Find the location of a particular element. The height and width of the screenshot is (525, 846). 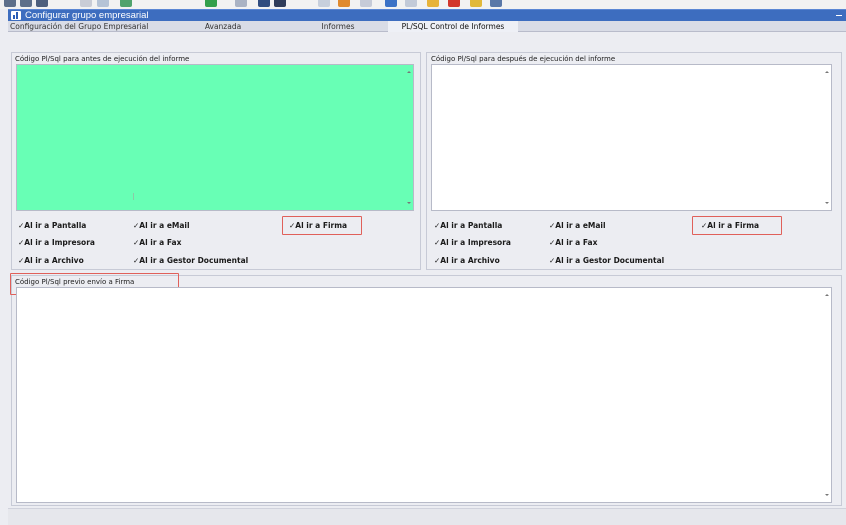

zoom-icon is located at coordinates (411, 3).